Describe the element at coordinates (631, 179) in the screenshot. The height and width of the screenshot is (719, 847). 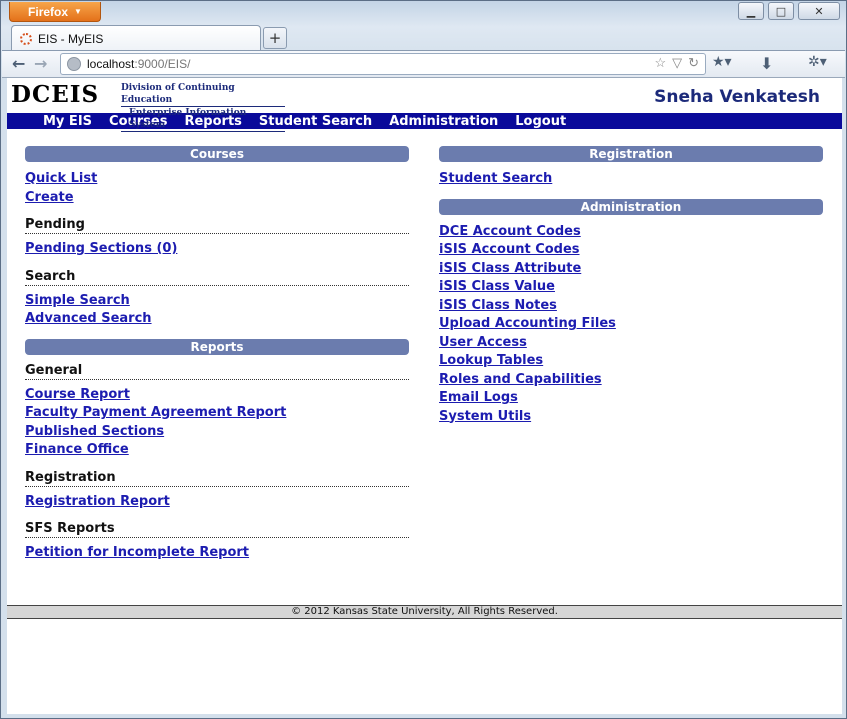
I see `student-search-link: Student Search` at that location.